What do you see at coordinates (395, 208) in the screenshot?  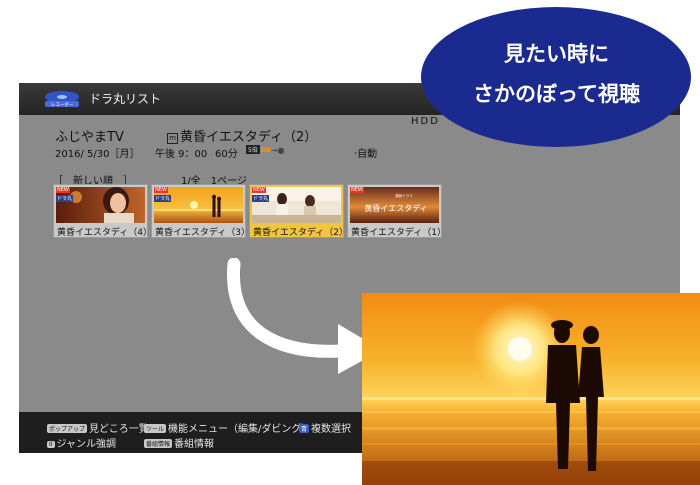 I see `thumb-caption-title: 黄昏イエスタディ` at bounding box center [395, 208].